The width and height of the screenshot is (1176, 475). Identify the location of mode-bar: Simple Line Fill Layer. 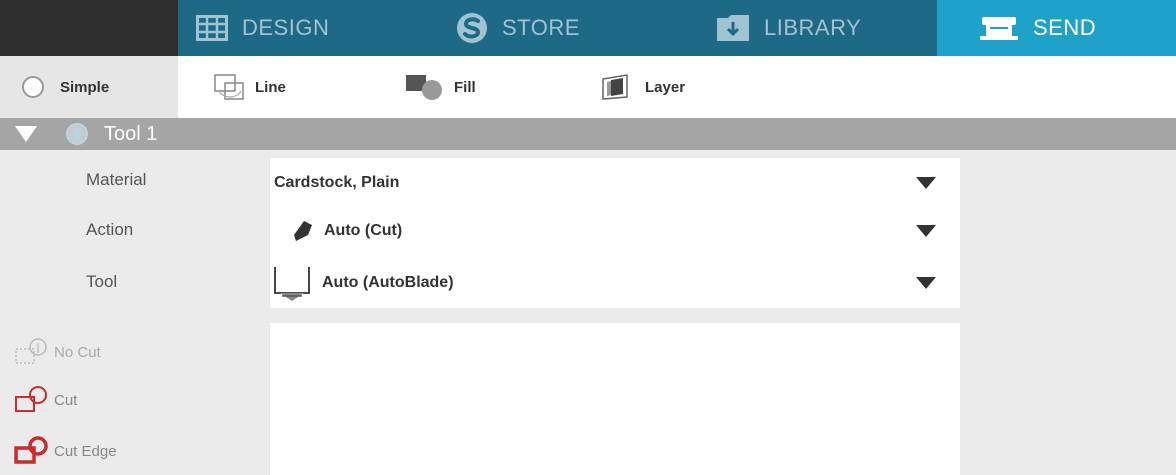
(588, 87).